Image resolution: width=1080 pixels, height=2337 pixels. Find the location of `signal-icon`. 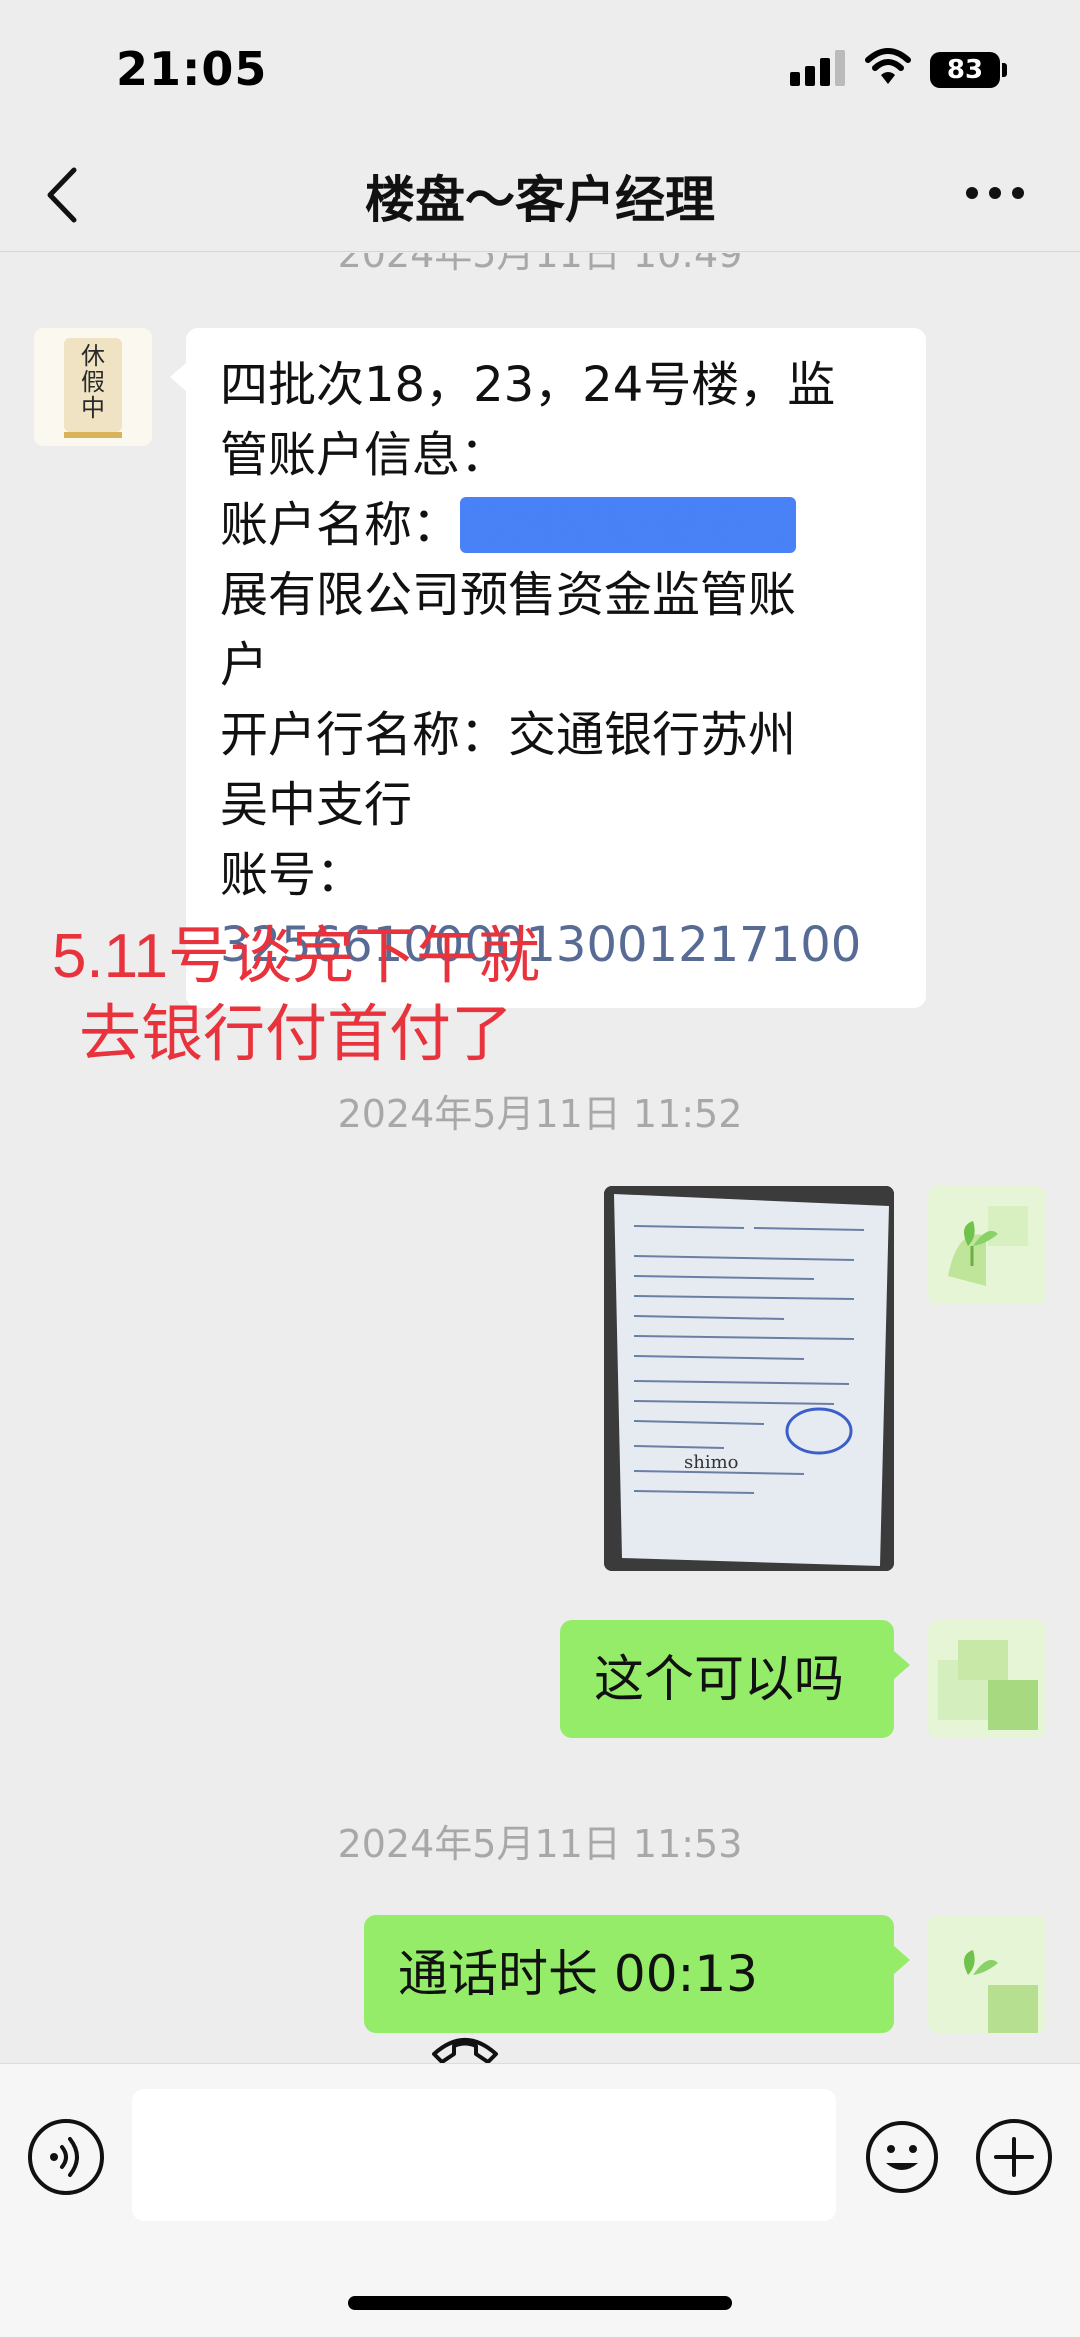

signal-icon is located at coordinates (818, 68).